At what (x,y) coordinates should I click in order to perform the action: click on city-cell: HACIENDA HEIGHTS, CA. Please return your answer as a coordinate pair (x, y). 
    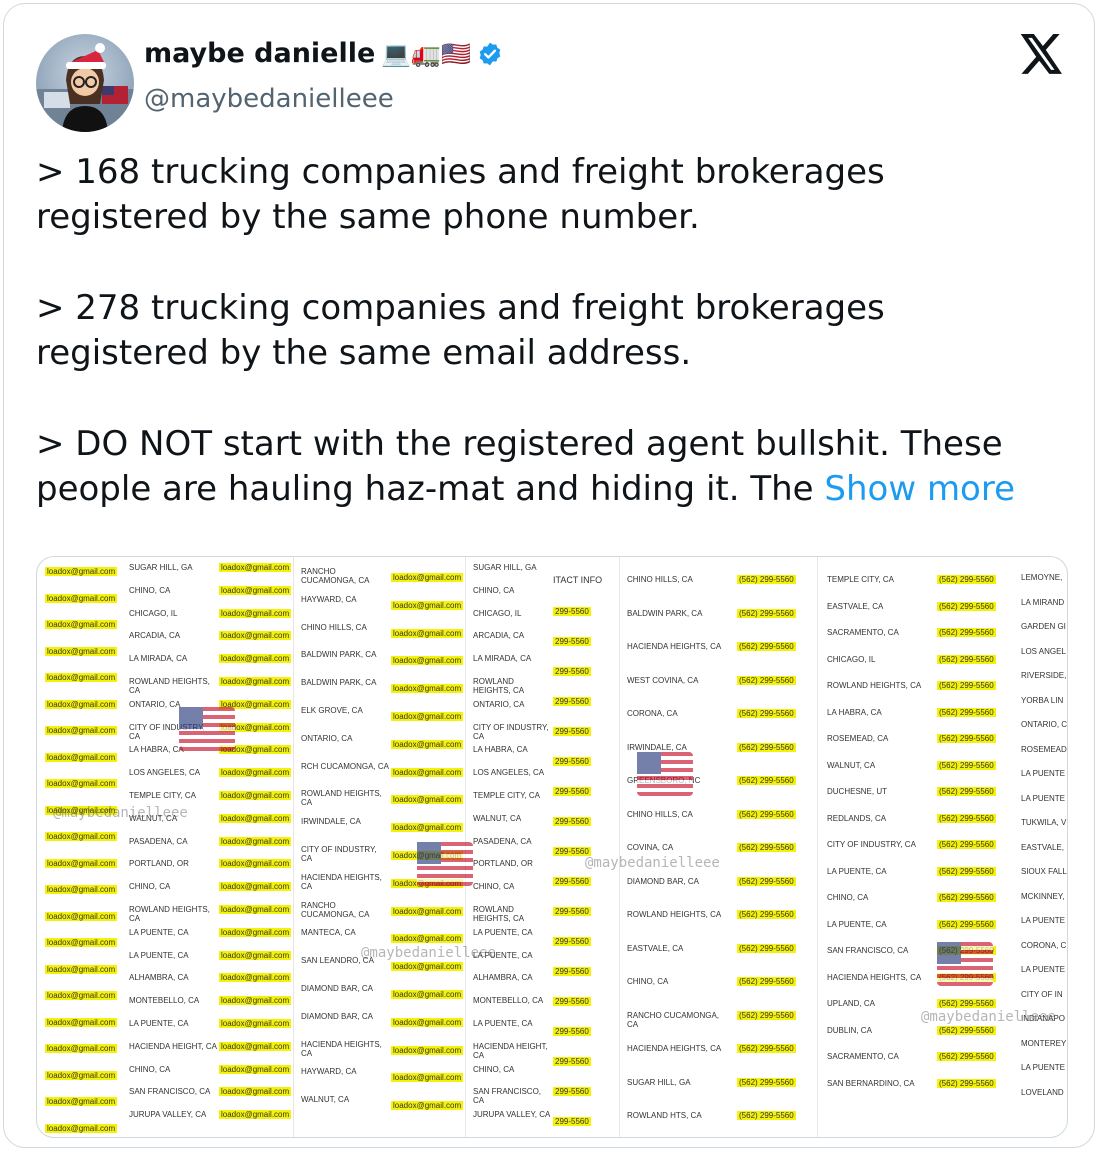
    Looking at the image, I should click on (341, 881).